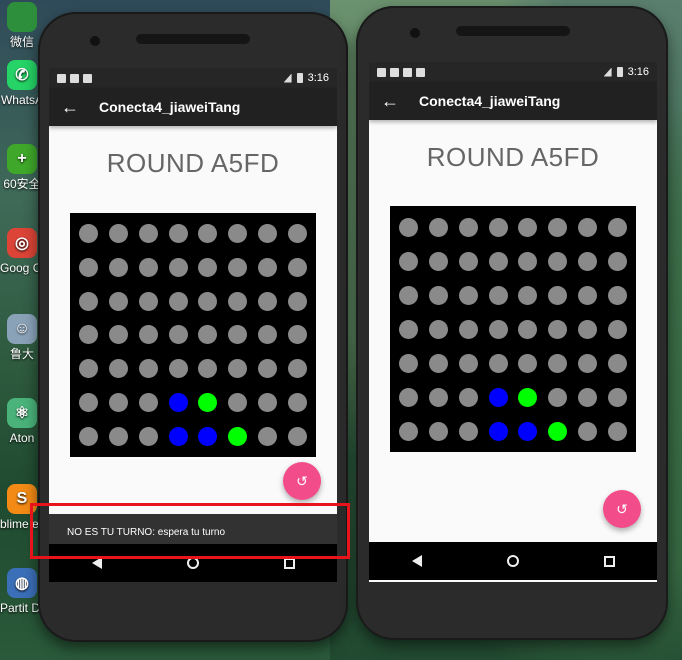 This screenshot has height=660, width=682. Describe the element at coordinates (416, 561) in the screenshot. I see `nav-back-icon` at that location.